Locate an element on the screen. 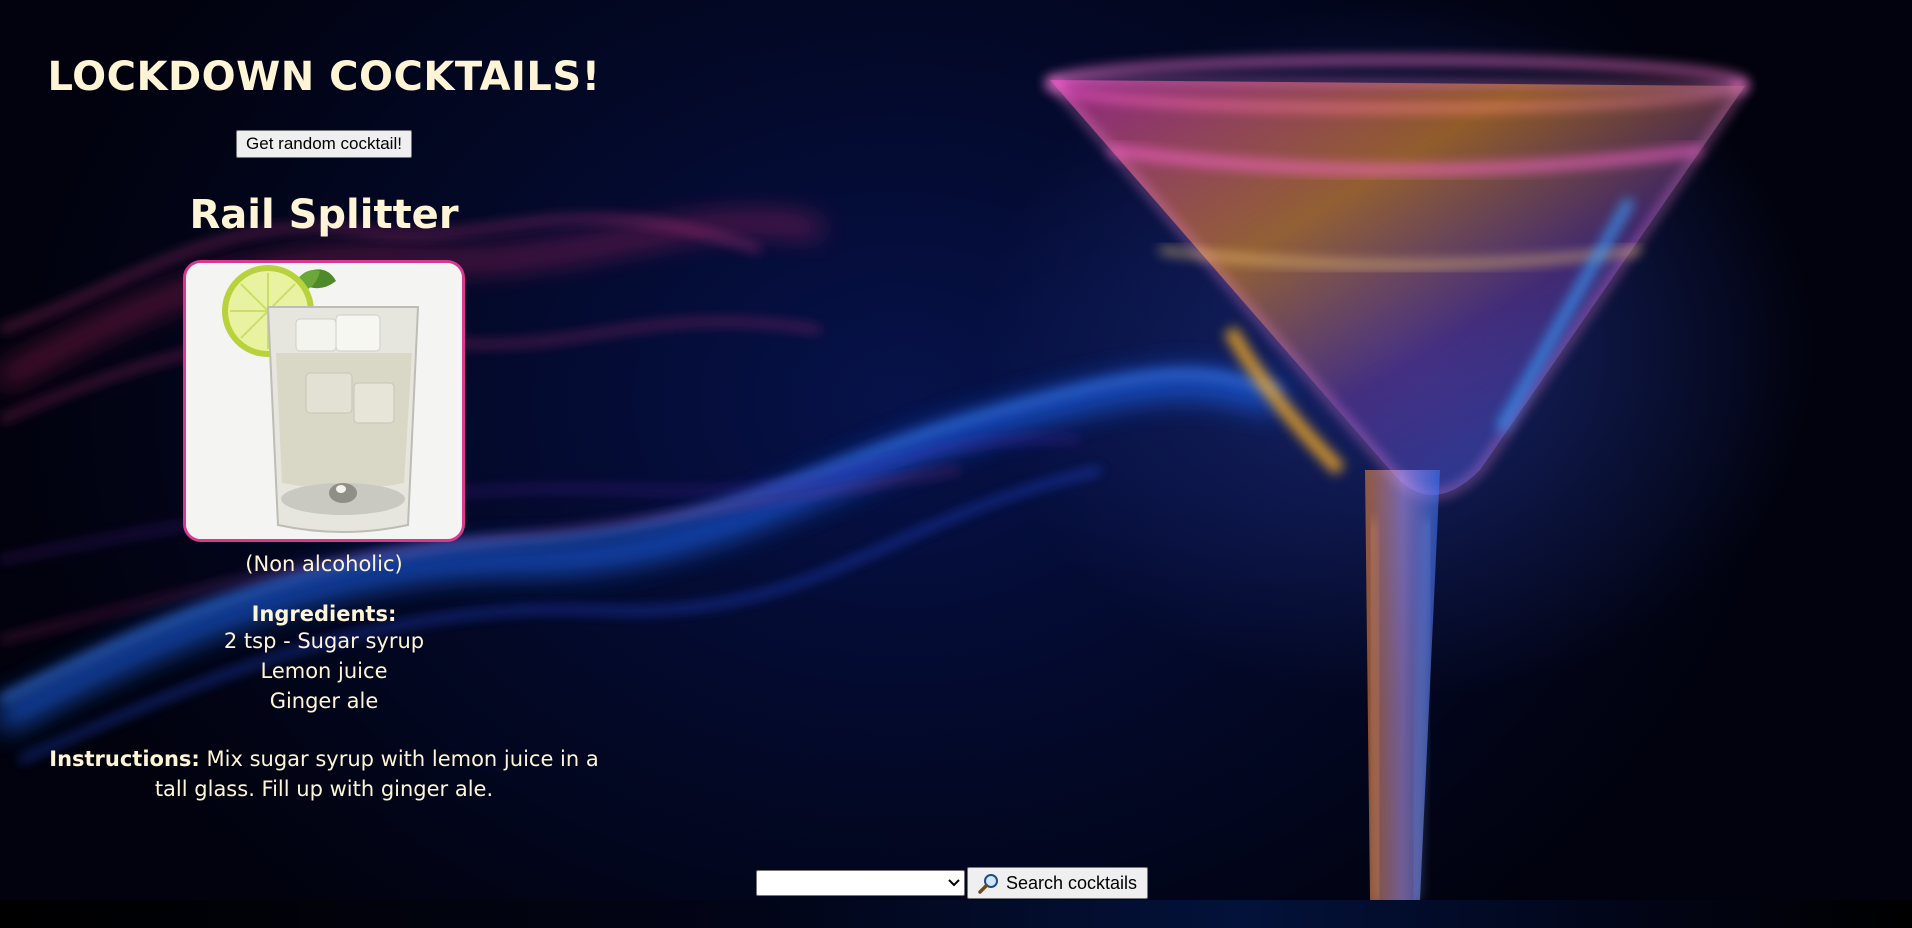 Image resolution: width=1912 pixels, height=928 pixels. random-cocktail-button: Get random cocktail! is located at coordinates (324, 144).